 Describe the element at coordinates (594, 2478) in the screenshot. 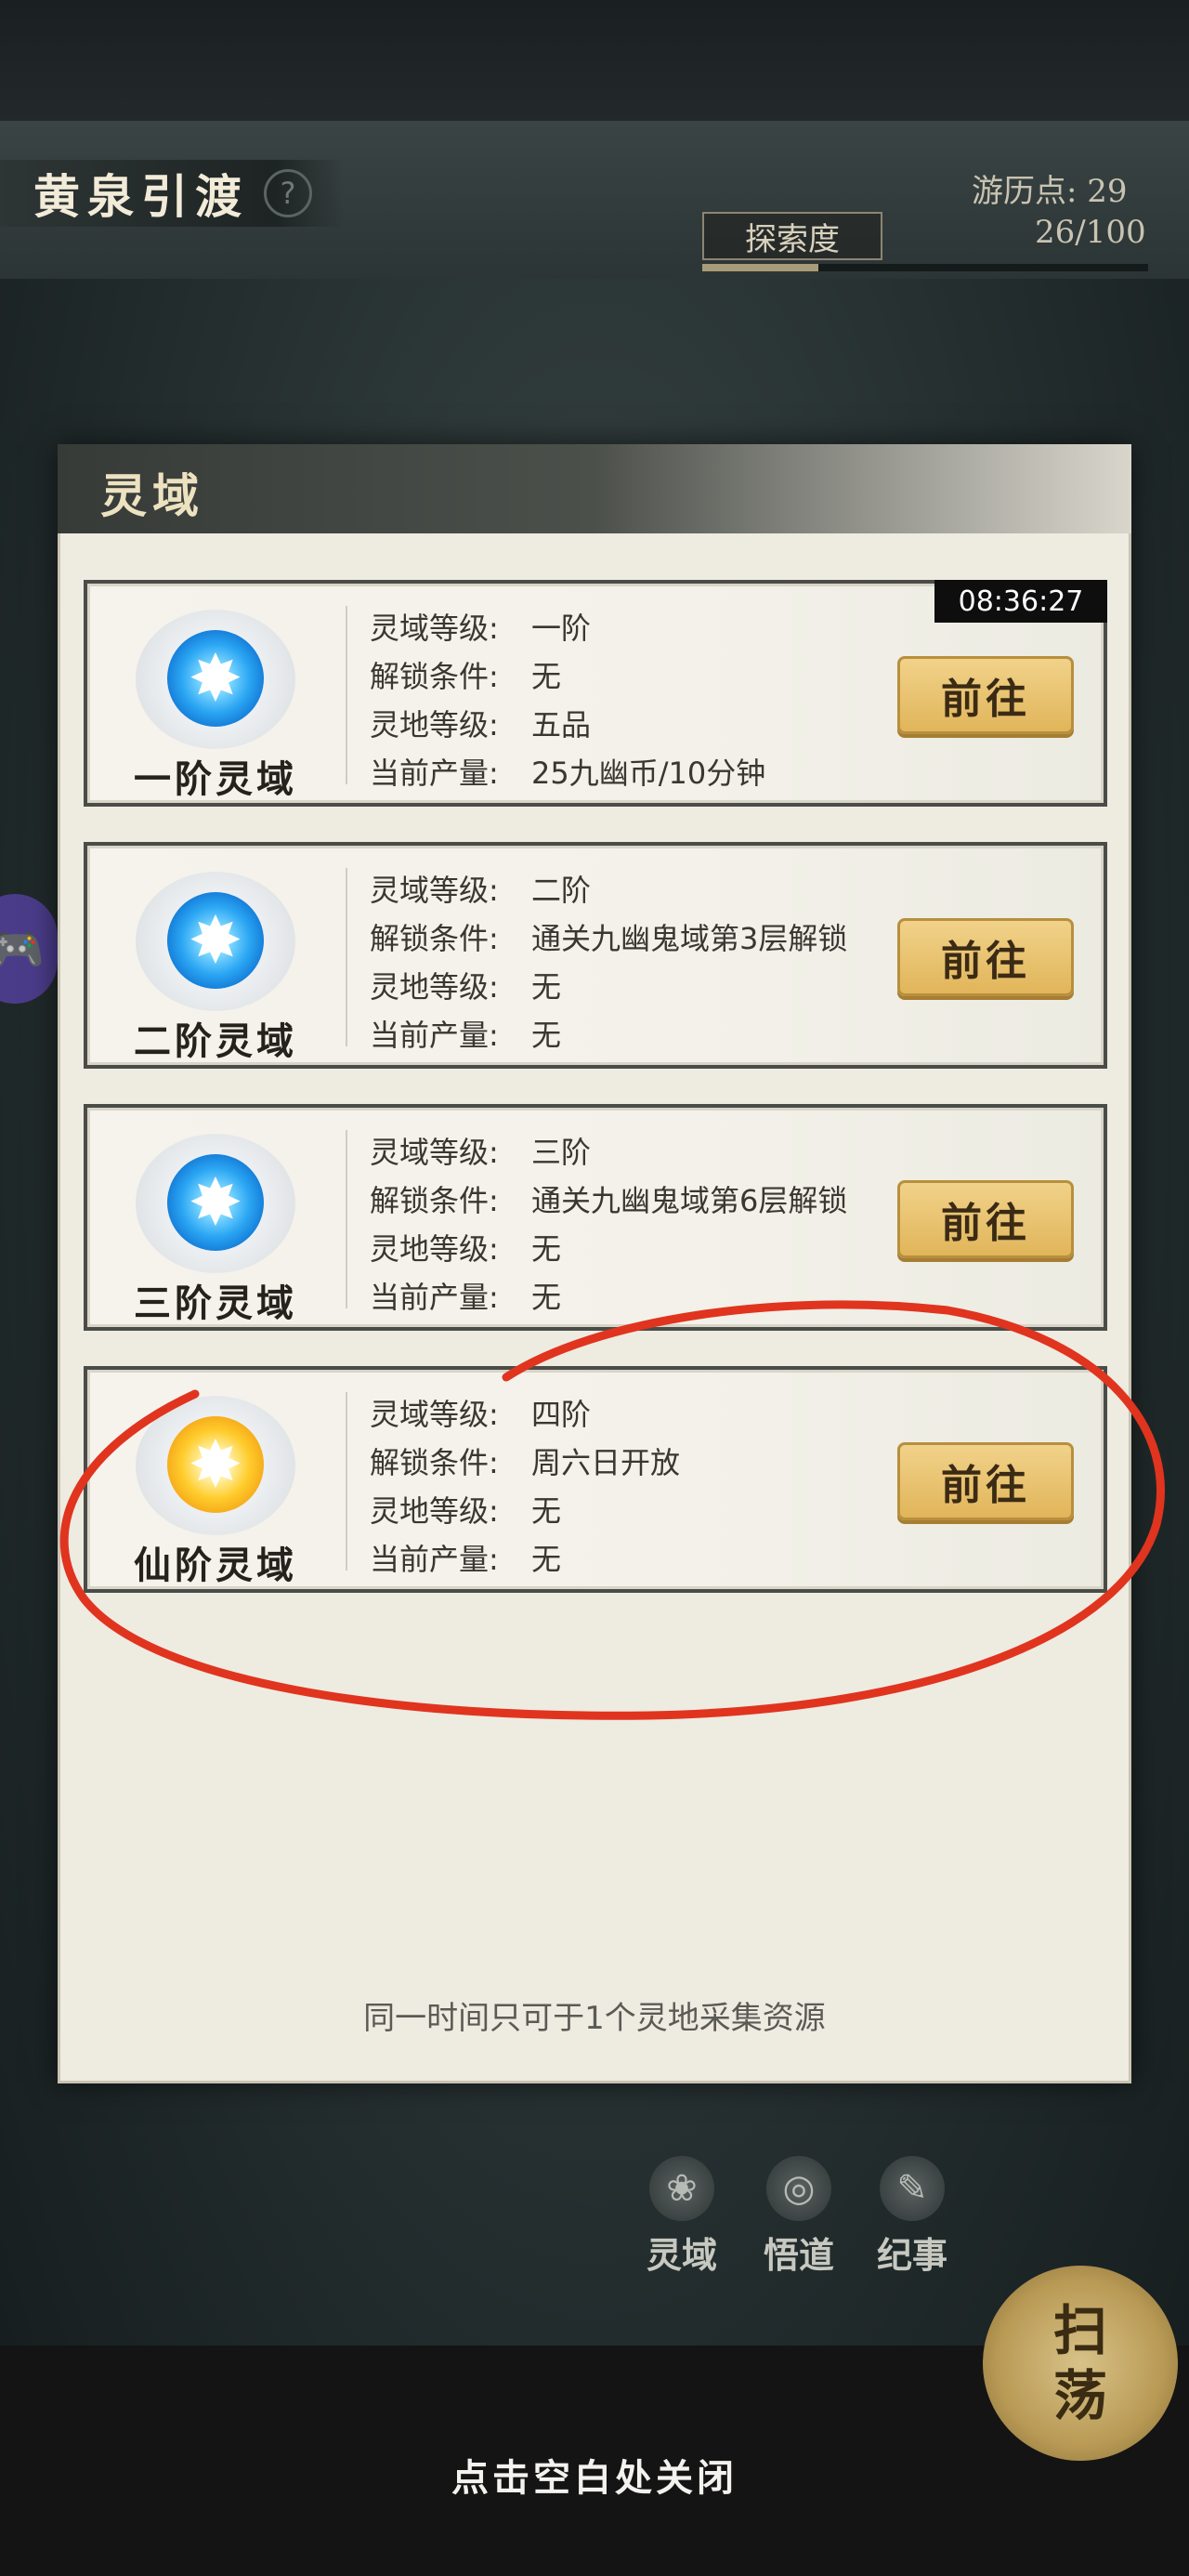

I see `close-hint: 点击空白处关闭` at that location.